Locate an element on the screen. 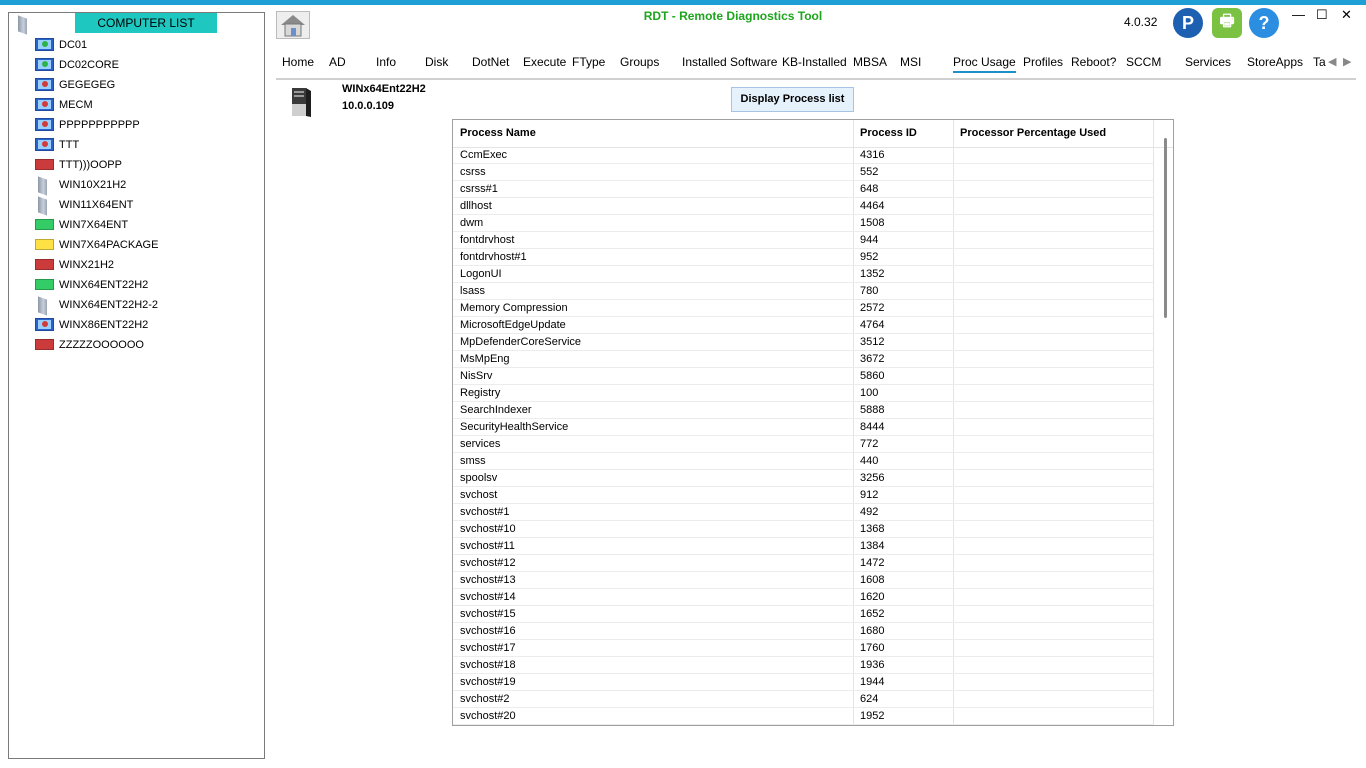  table-row: svchost#10 1368 is located at coordinates (803, 529).